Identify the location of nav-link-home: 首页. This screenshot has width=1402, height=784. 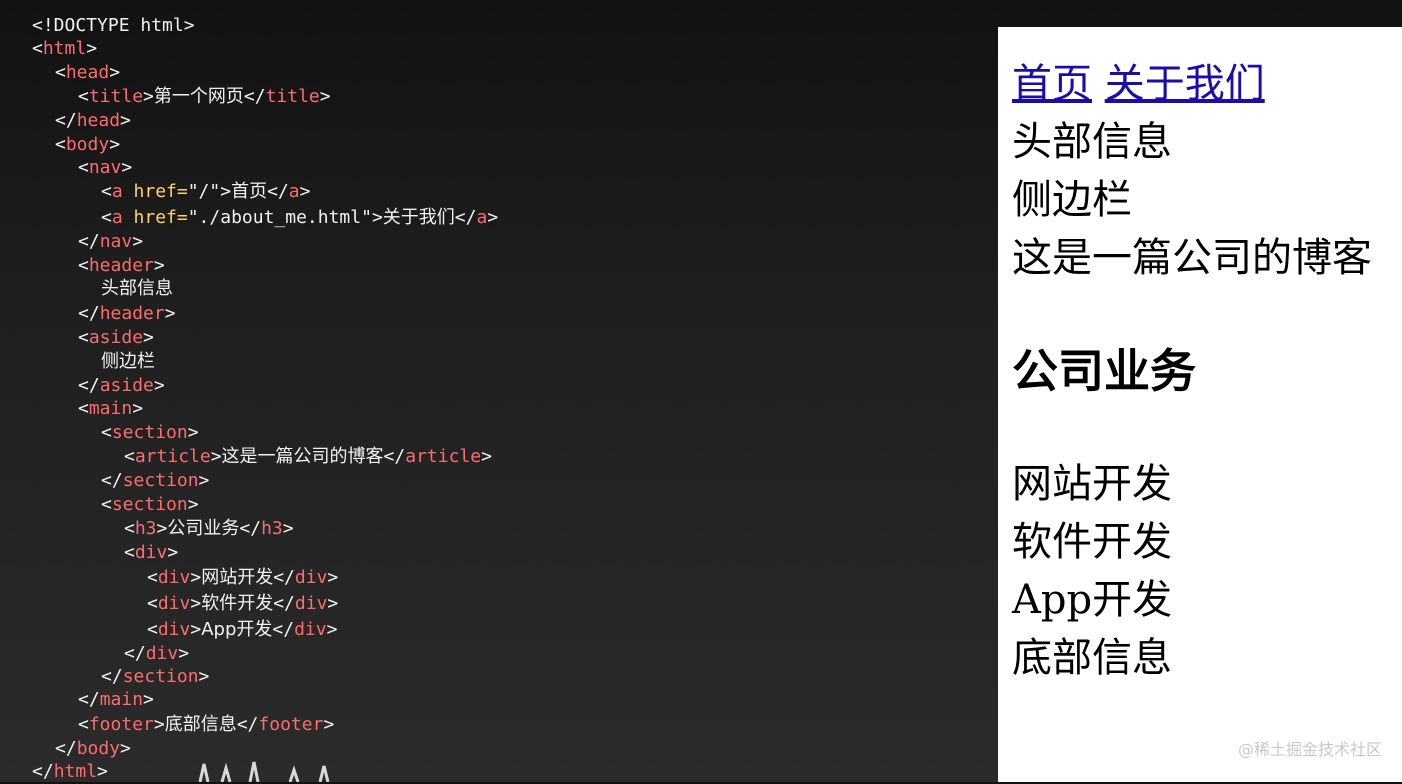
(1052, 84).